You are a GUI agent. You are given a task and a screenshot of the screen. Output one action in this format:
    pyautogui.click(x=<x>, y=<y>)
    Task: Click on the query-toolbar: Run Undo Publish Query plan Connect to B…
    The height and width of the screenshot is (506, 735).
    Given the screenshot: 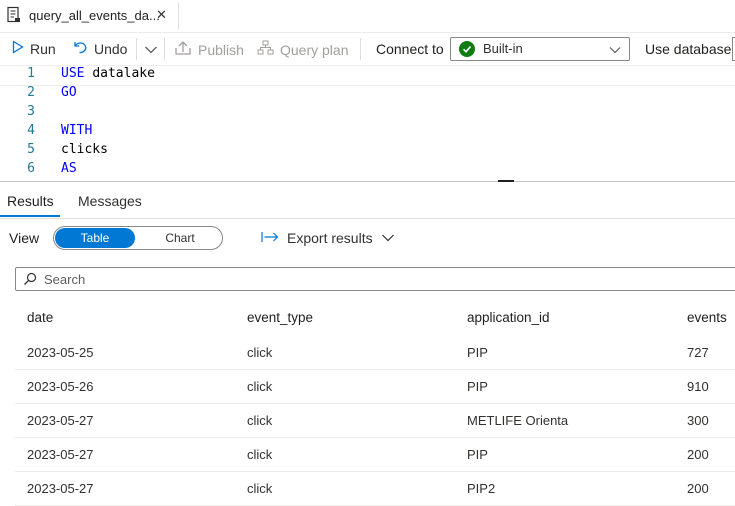 What is the action you would take?
    pyautogui.click(x=367, y=48)
    